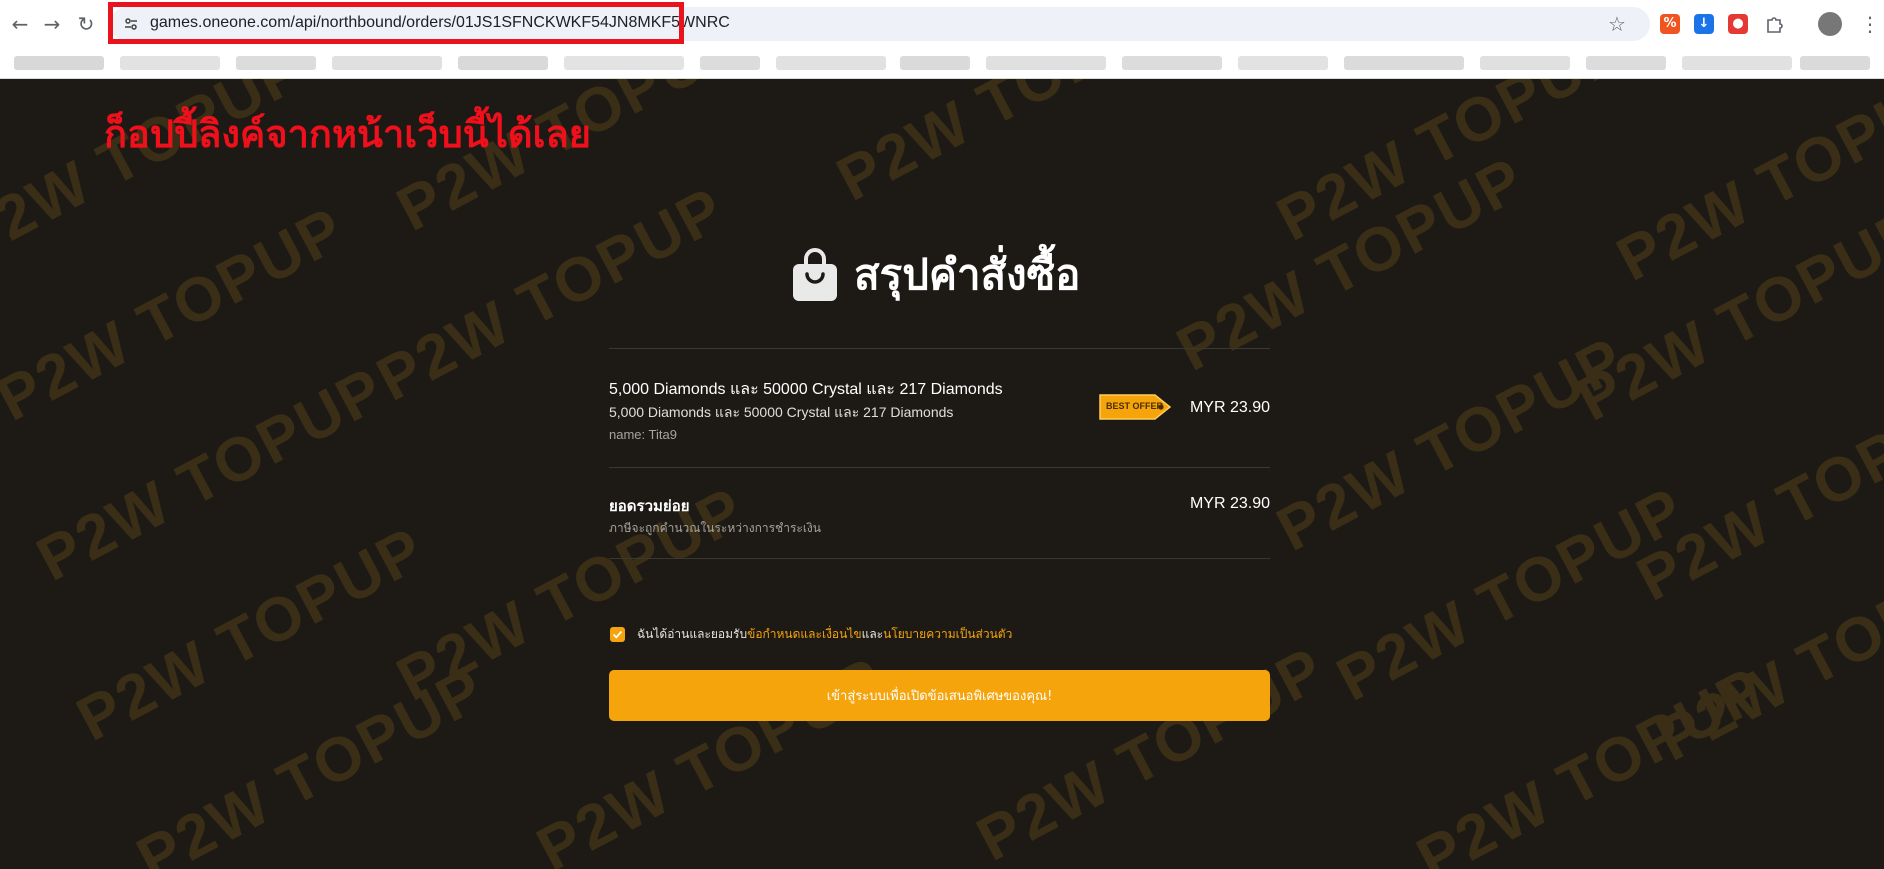 This screenshot has height=869, width=1884. What do you see at coordinates (1774, 24) in the screenshot?
I see `puzzle-icon` at bounding box center [1774, 24].